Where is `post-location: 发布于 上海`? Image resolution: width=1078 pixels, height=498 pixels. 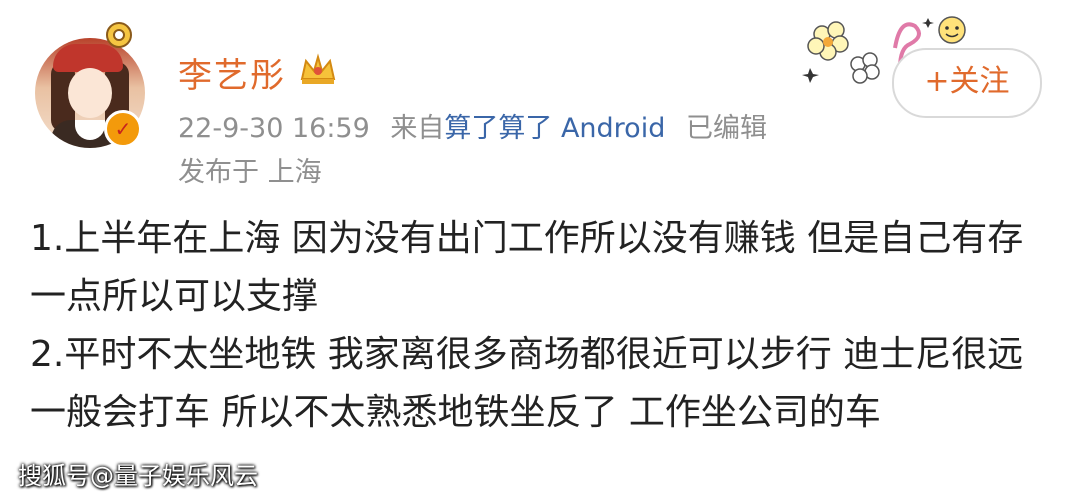
post-location: 发布于 上海 is located at coordinates (250, 172).